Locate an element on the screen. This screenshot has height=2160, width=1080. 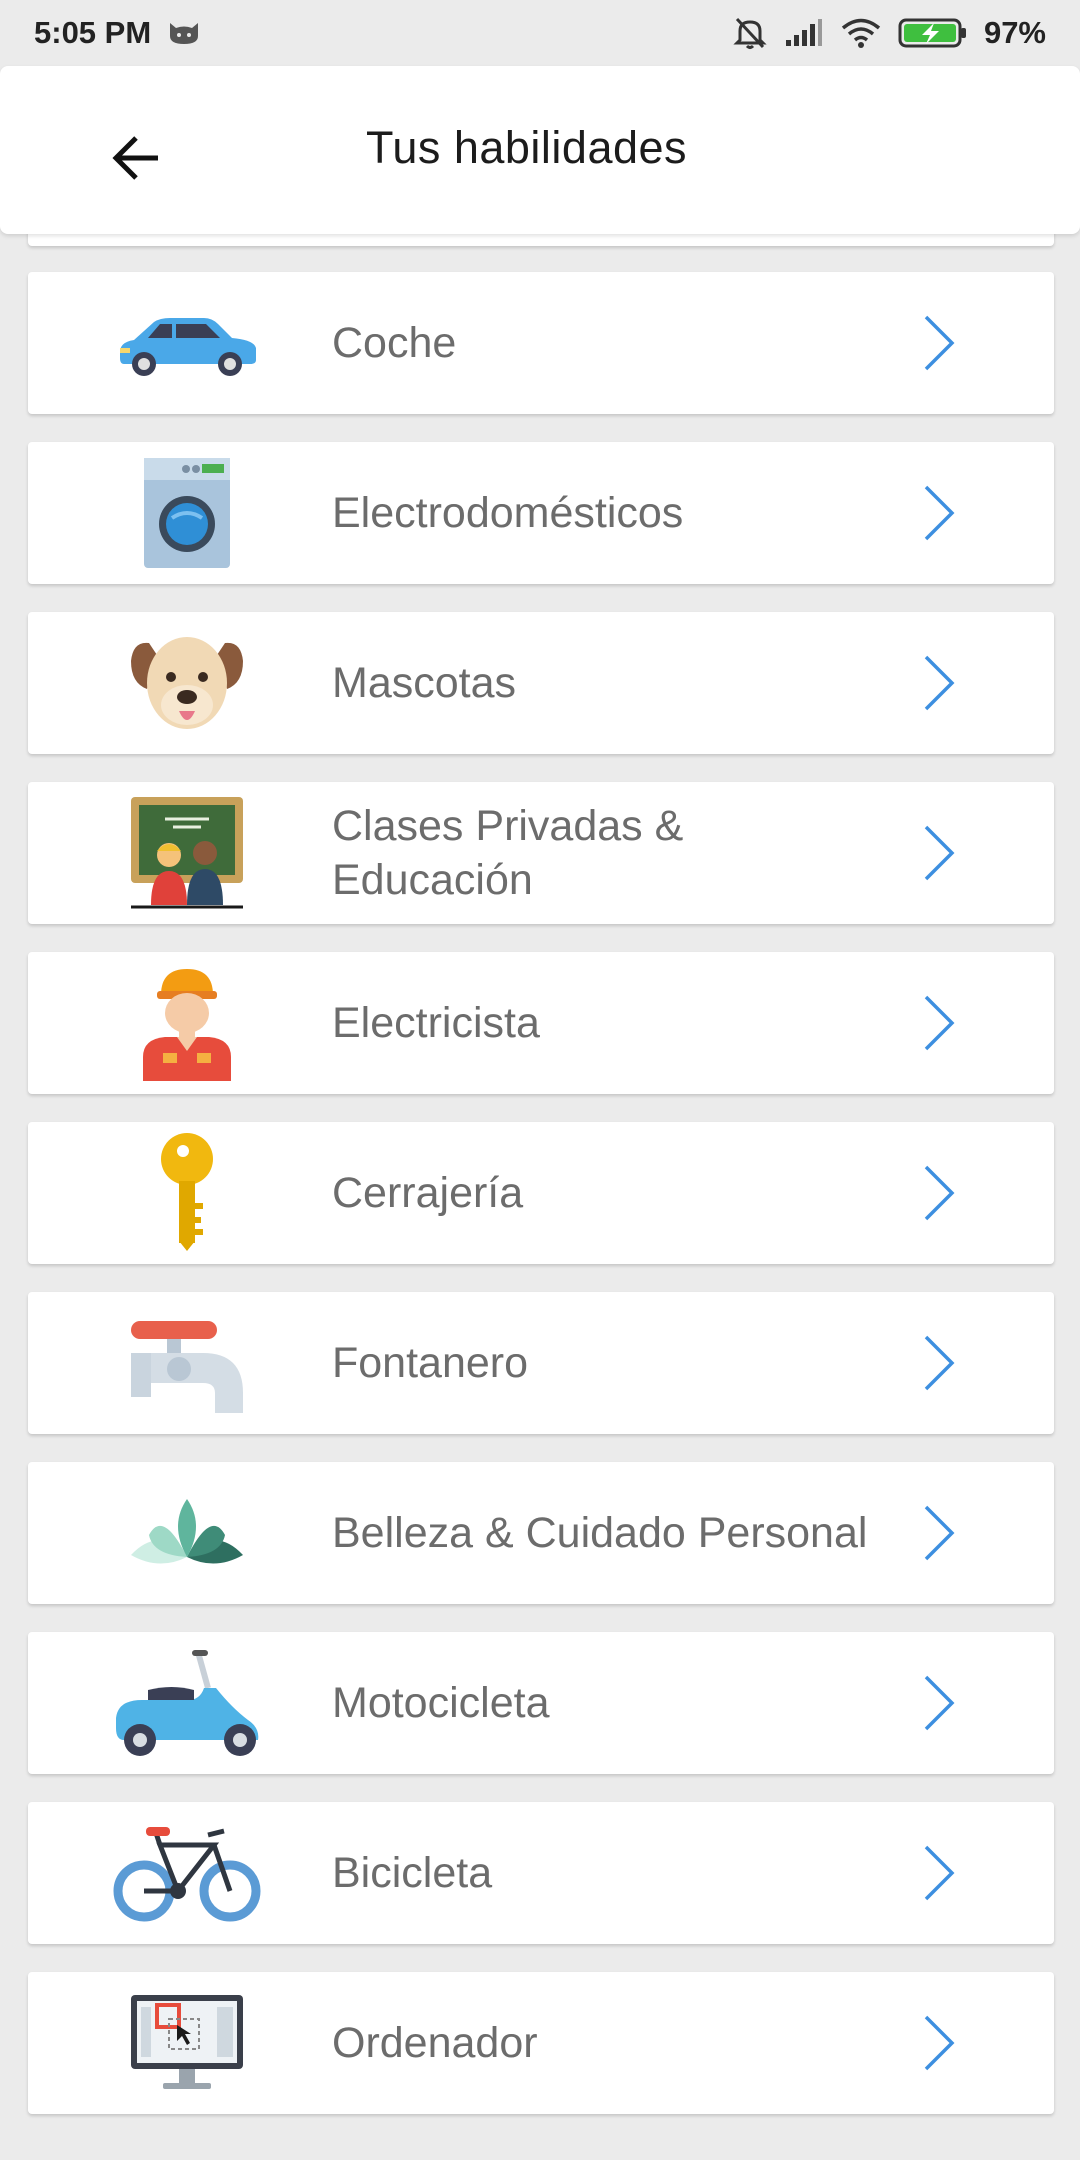
classroom-icon is located at coordinates (187, 853).